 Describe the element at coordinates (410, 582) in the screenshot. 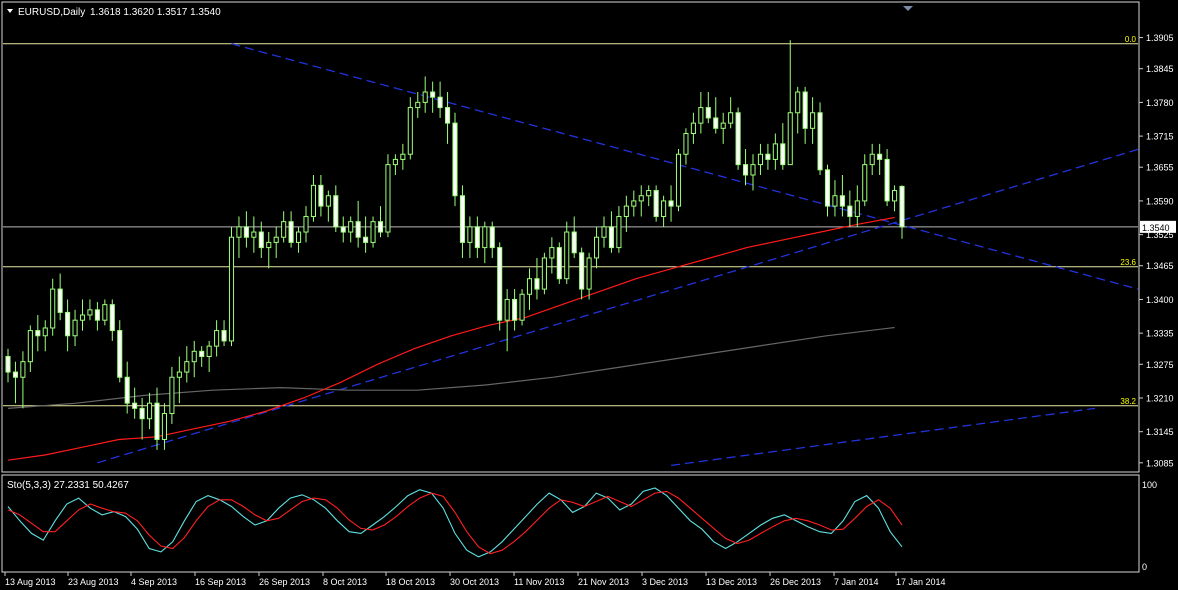

I see `time-tick-label: 18 Oct 2013` at that location.